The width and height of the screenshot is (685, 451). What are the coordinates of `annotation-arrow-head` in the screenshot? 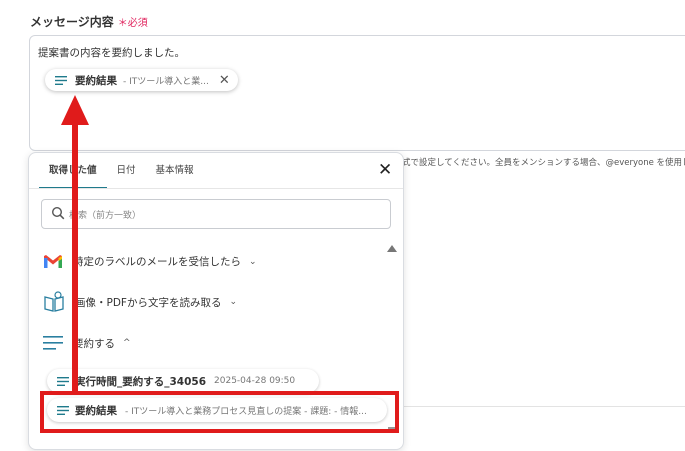 It's located at (75, 110).